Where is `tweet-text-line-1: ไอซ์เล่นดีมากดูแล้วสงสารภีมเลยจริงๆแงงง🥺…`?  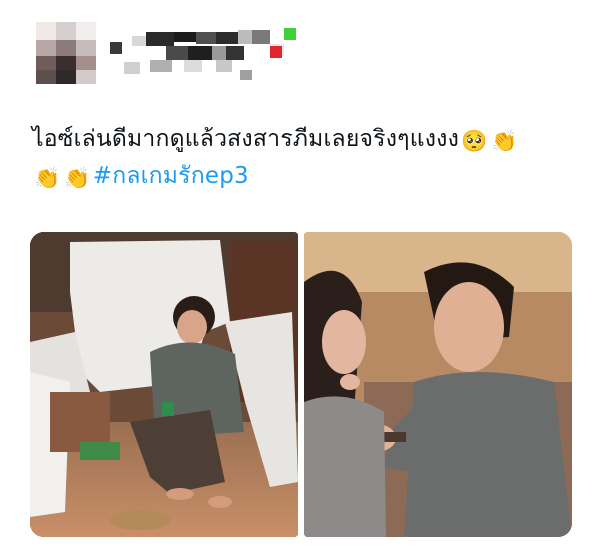 tweet-text-line-1: ไอซ์เล่นดีมากดูแล้วสงสารภีมเลยจริงๆแงงง🥺… is located at coordinates (302, 140).